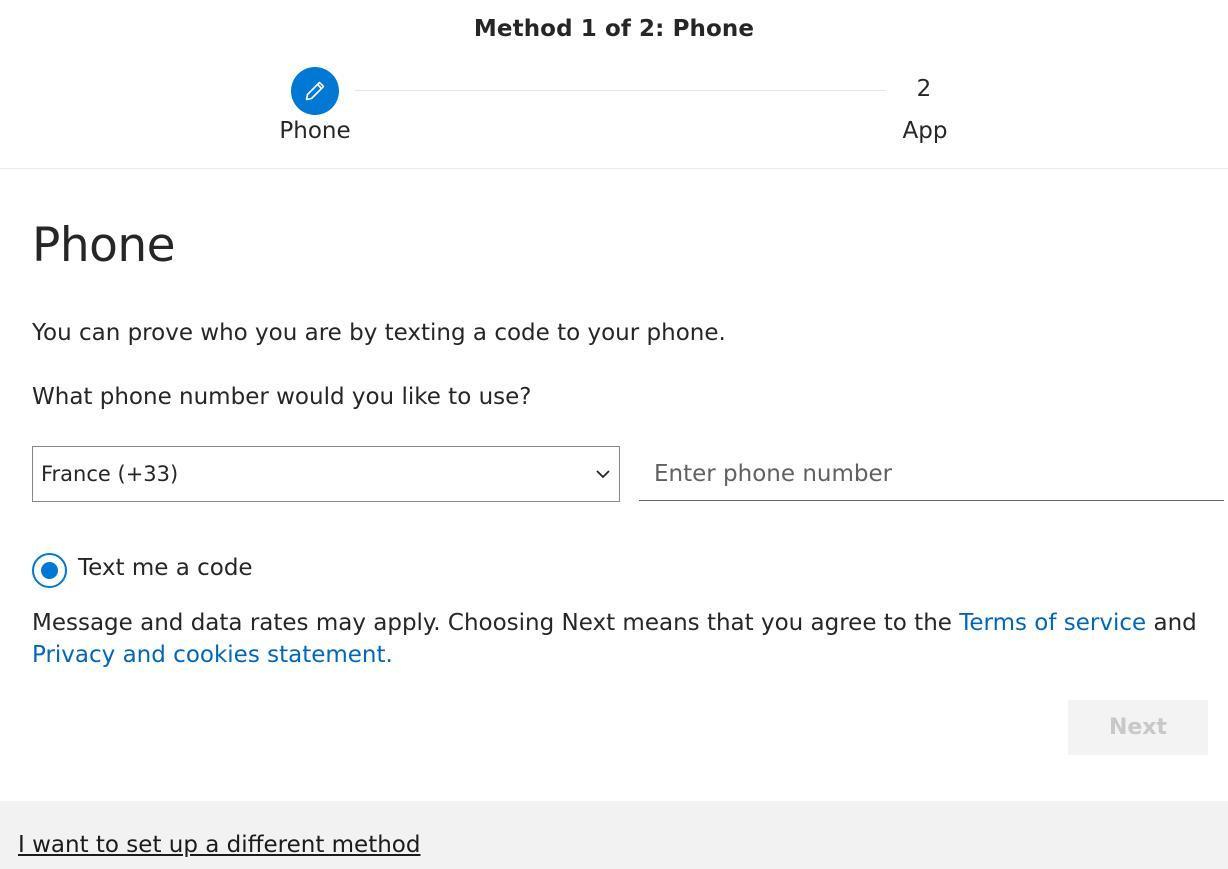 This screenshot has width=1228, height=869. Describe the element at coordinates (924, 89) in the screenshot. I see `step-2-number: 2` at that location.